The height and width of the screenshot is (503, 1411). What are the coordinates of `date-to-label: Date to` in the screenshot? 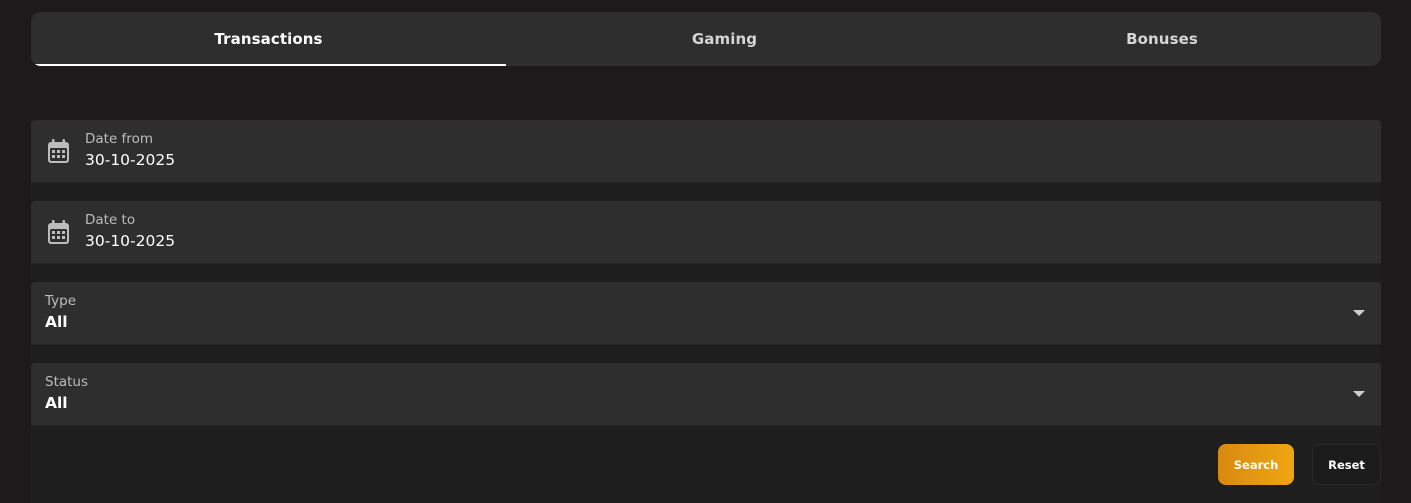 It's located at (110, 220).